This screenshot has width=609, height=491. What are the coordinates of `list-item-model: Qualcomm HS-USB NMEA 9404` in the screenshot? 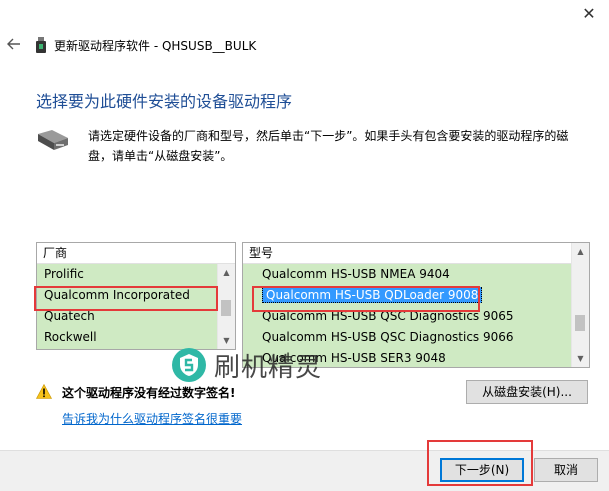 It's located at (425, 274).